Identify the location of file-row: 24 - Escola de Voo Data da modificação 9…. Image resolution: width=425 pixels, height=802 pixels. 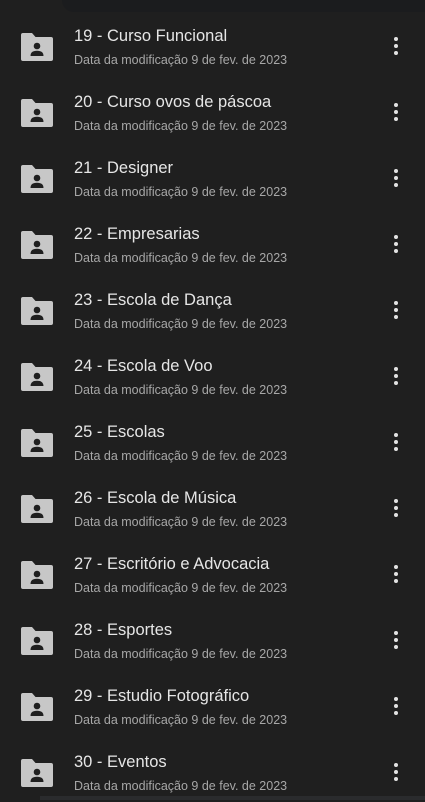
(212, 373).